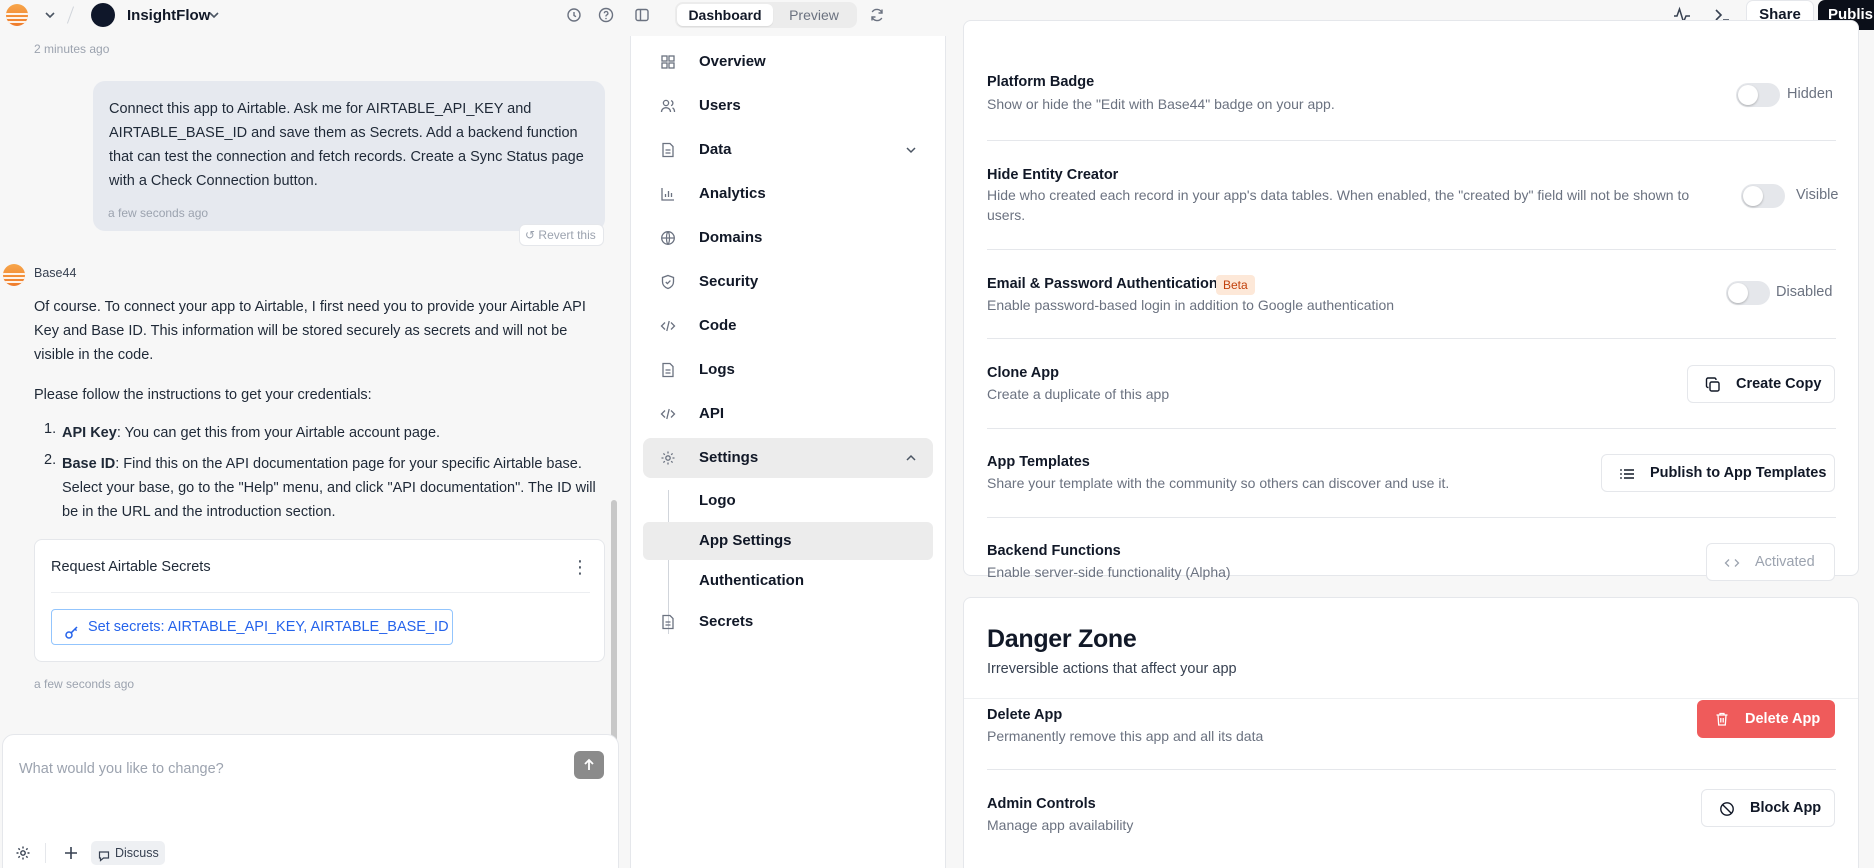 The image size is (1874, 868). I want to click on grid-icon, so click(668, 62).